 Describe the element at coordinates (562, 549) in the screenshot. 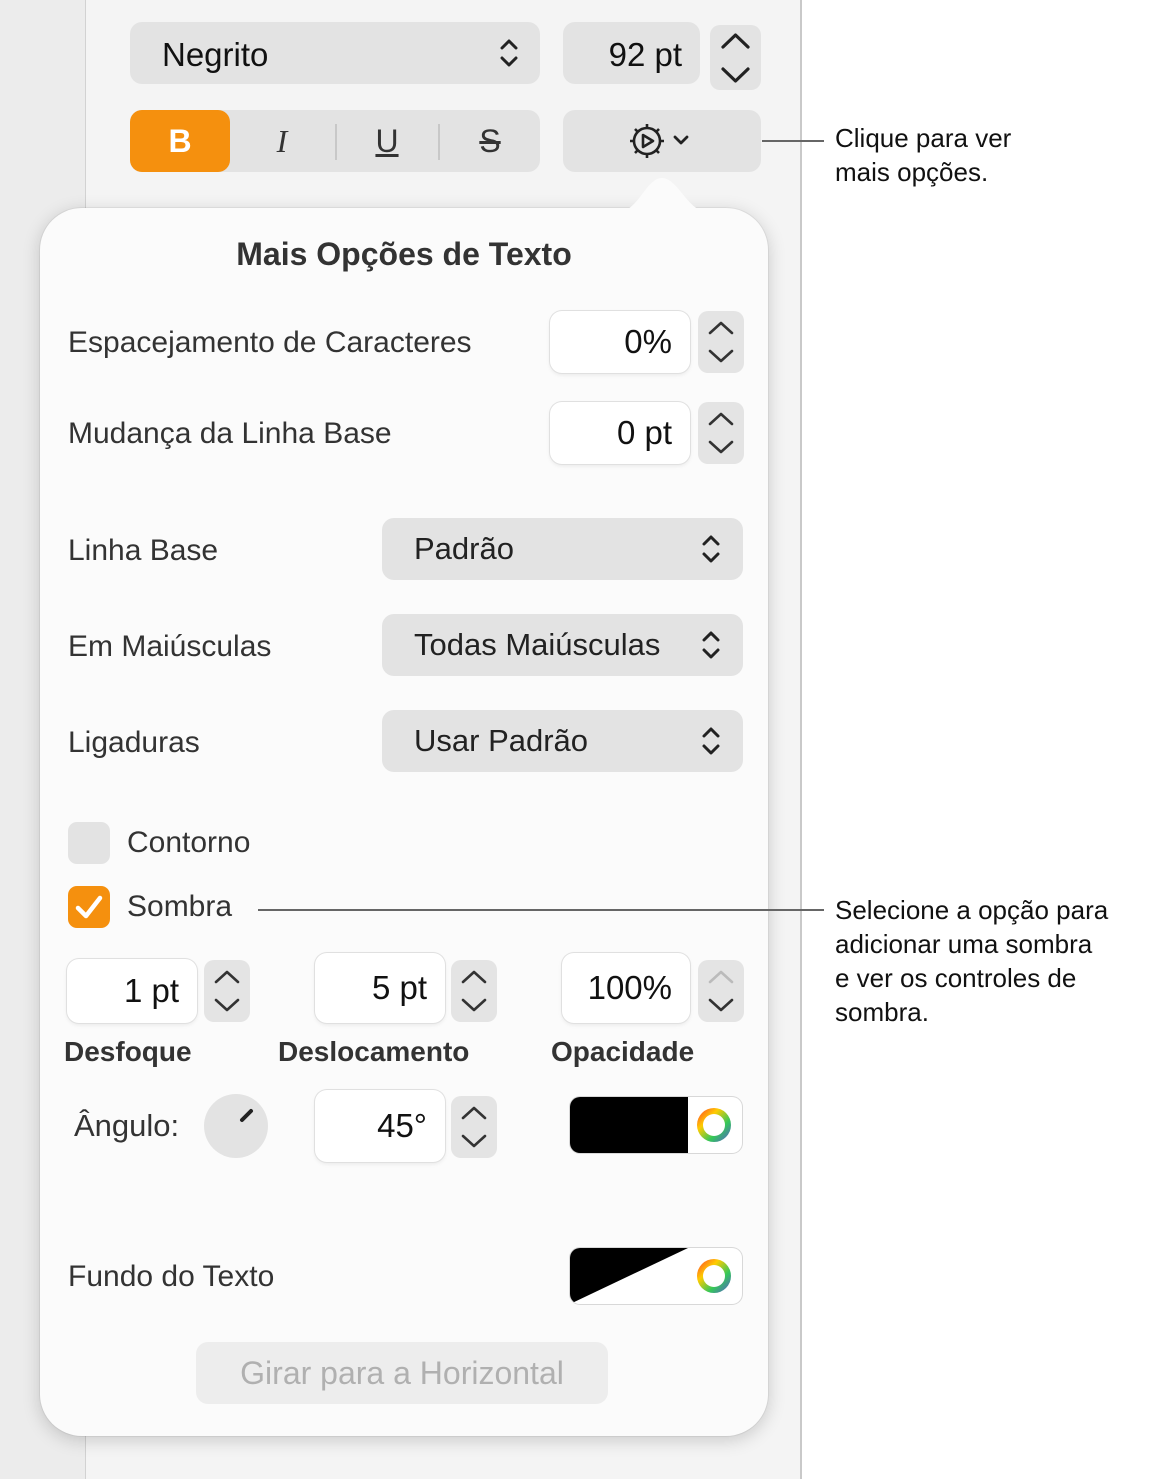

I see `baseline-popup: Padrão` at that location.